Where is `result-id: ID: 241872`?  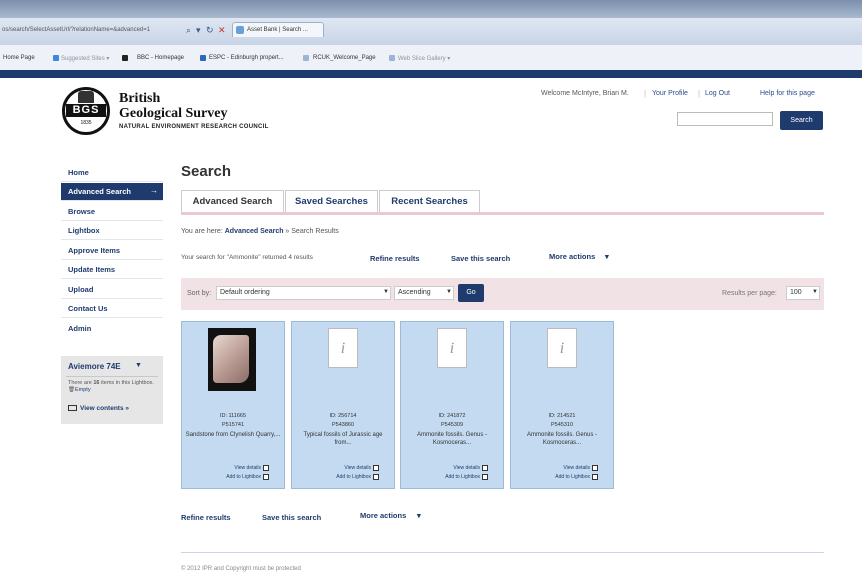
result-id: ID: 241872 is located at coordinates (452, 416).